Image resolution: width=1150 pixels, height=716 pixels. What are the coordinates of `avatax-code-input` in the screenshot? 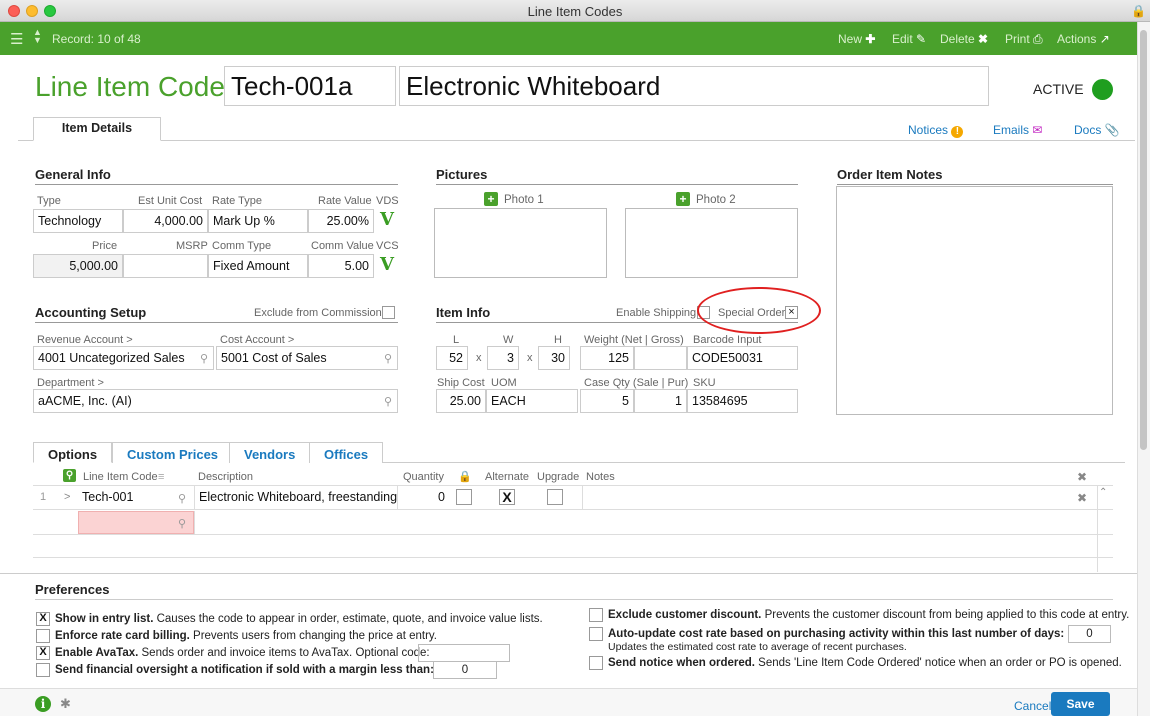 It's located at (464, 653).